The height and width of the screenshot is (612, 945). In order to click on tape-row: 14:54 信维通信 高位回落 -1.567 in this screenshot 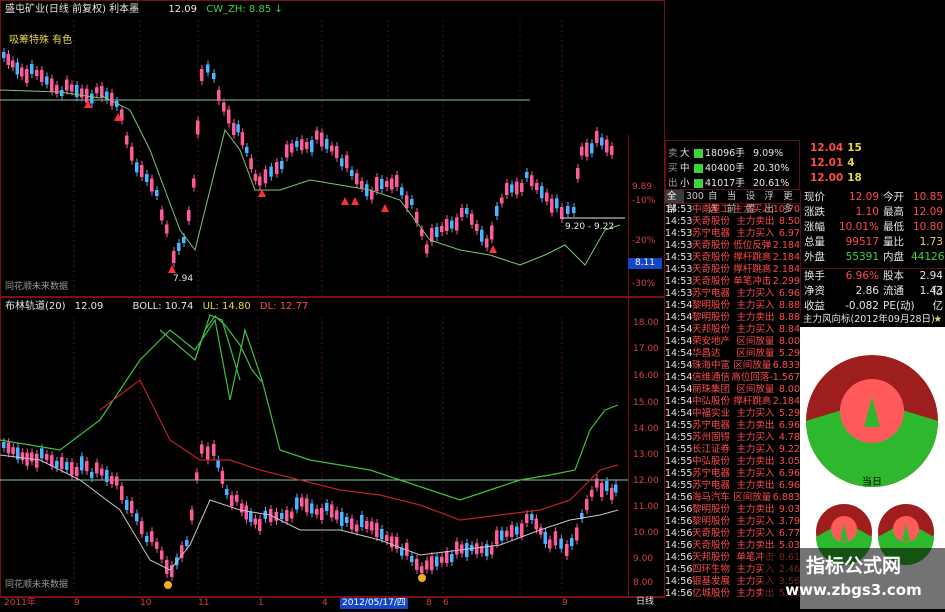, I will do `click(732, 378)`.